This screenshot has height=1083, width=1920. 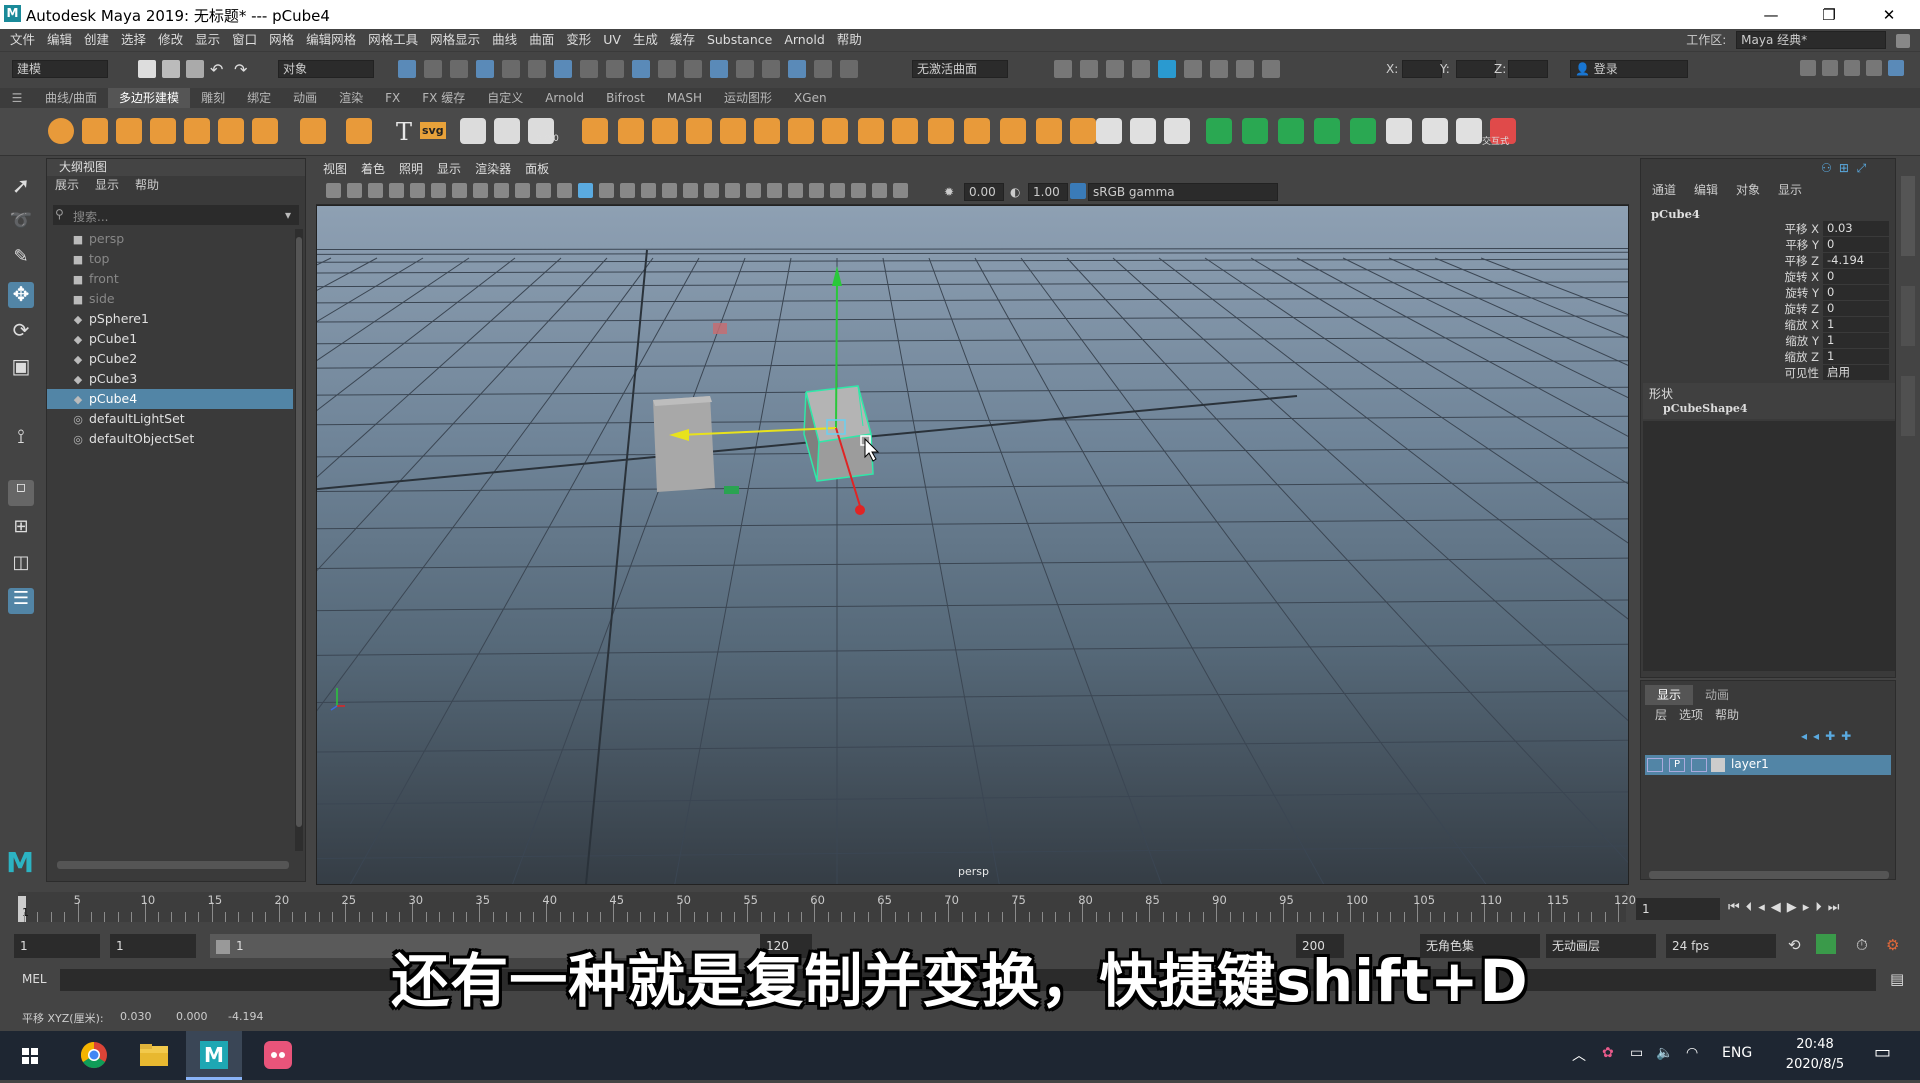 What do you see at coordinates (1776, 261) in the screenshot?
I see `channel-row: 平移 Z -4.194` at bounding box center [1776, 261].